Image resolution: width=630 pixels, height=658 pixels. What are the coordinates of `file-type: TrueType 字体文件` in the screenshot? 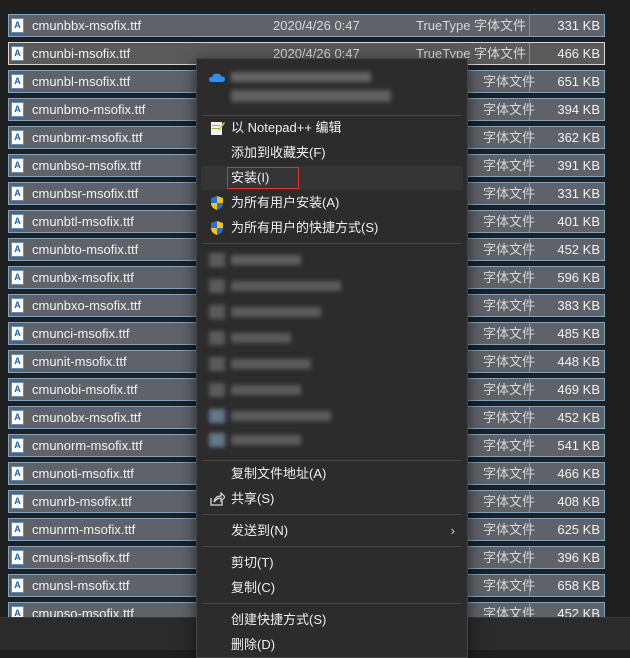 It's located at (471, 25).